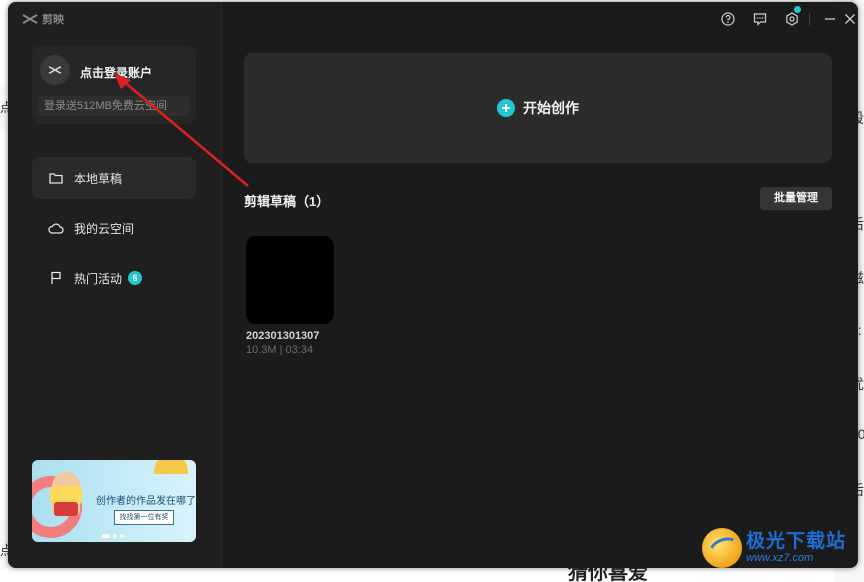 The image size is (864, 582). What do you see at coordinates (722, 548) in the screenshot?
I see `watermark-logo-icon` at bounding box center [722, 548].